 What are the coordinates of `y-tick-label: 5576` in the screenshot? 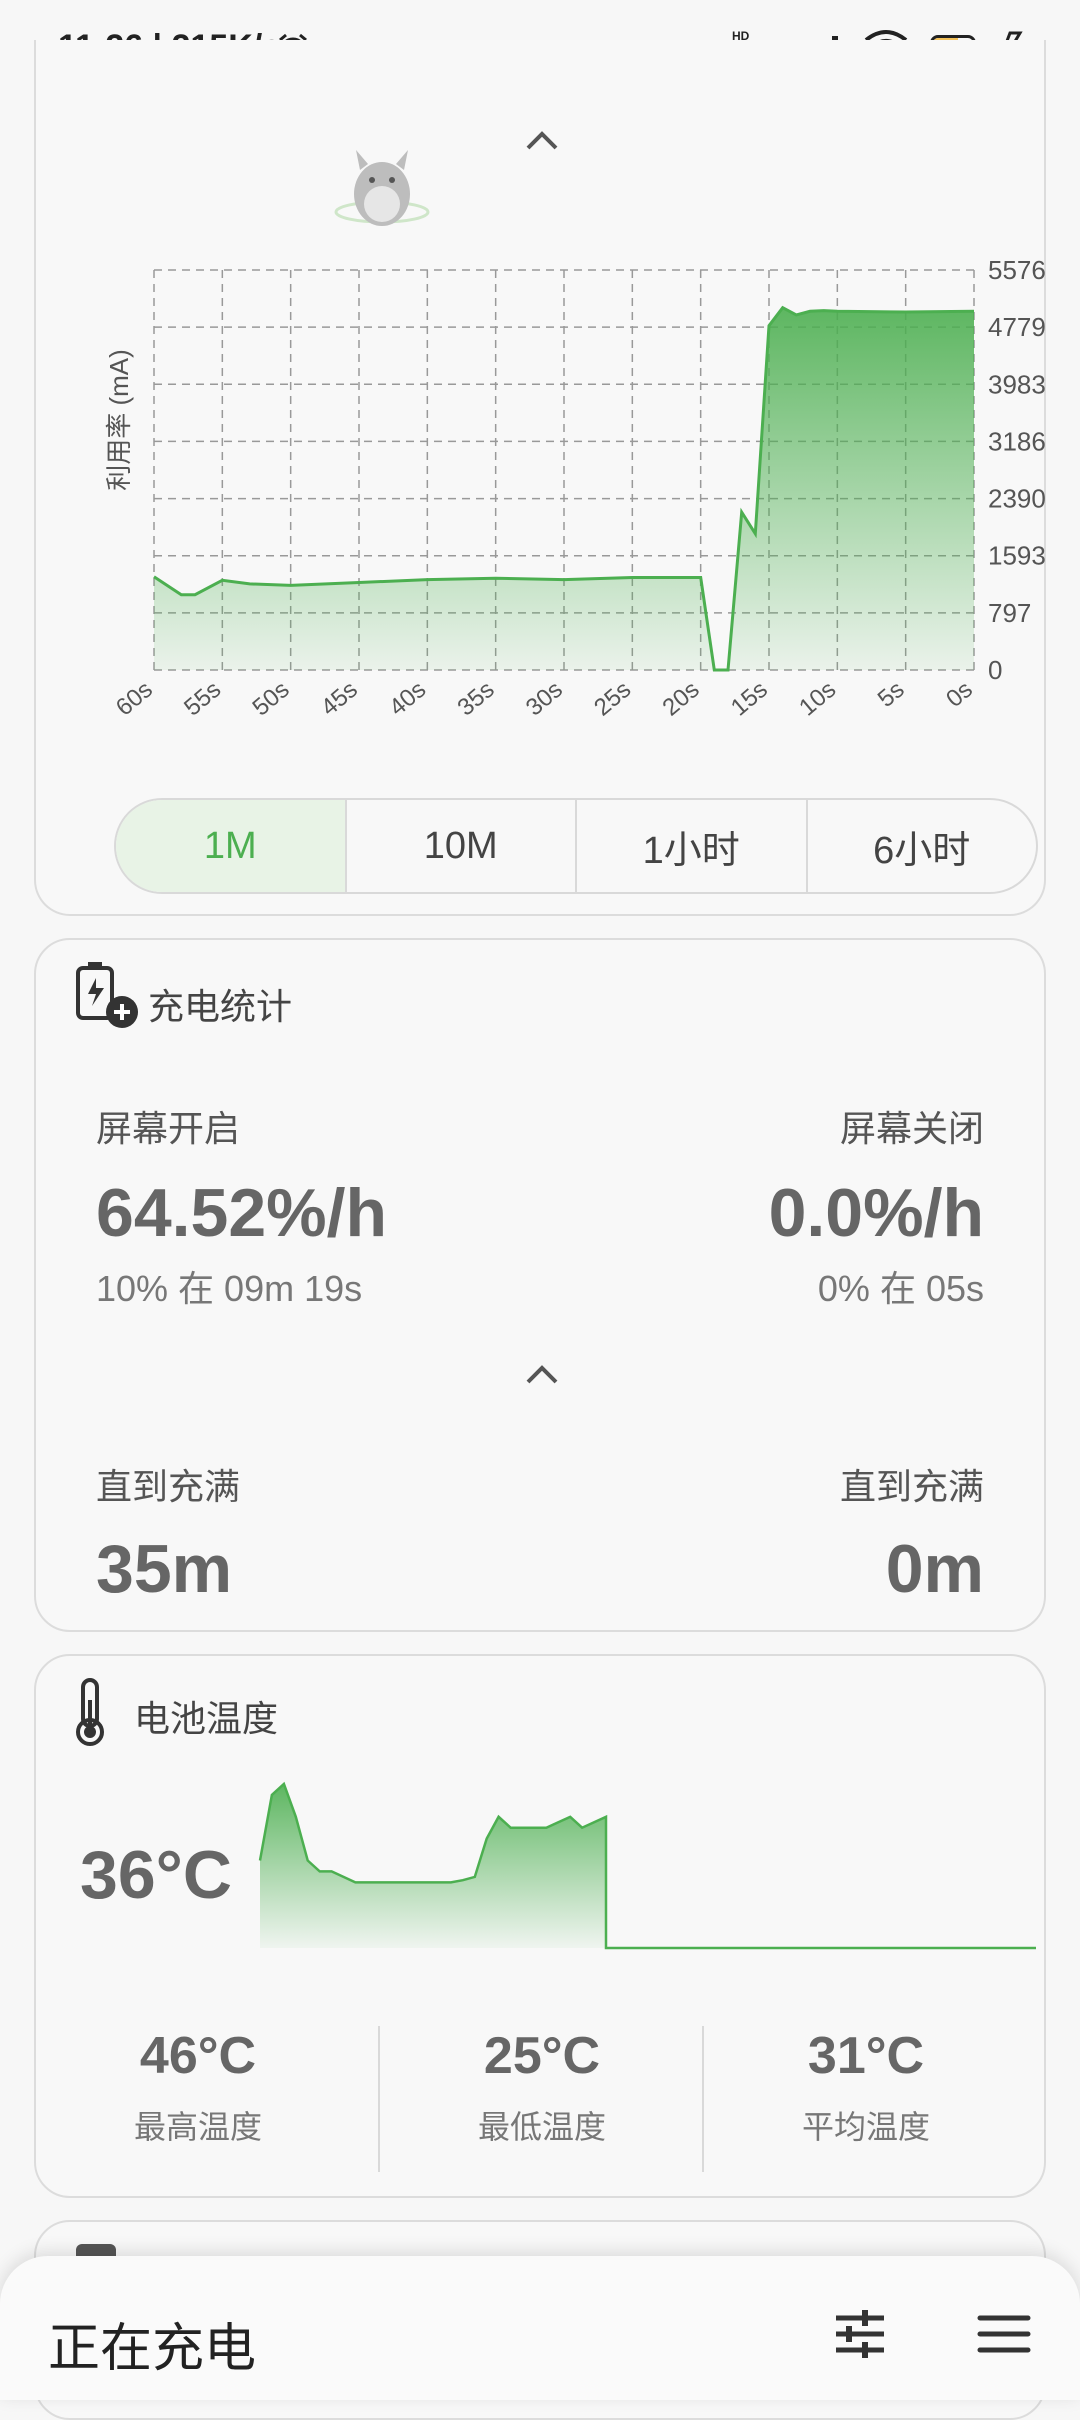 It's located at (1017, 270).